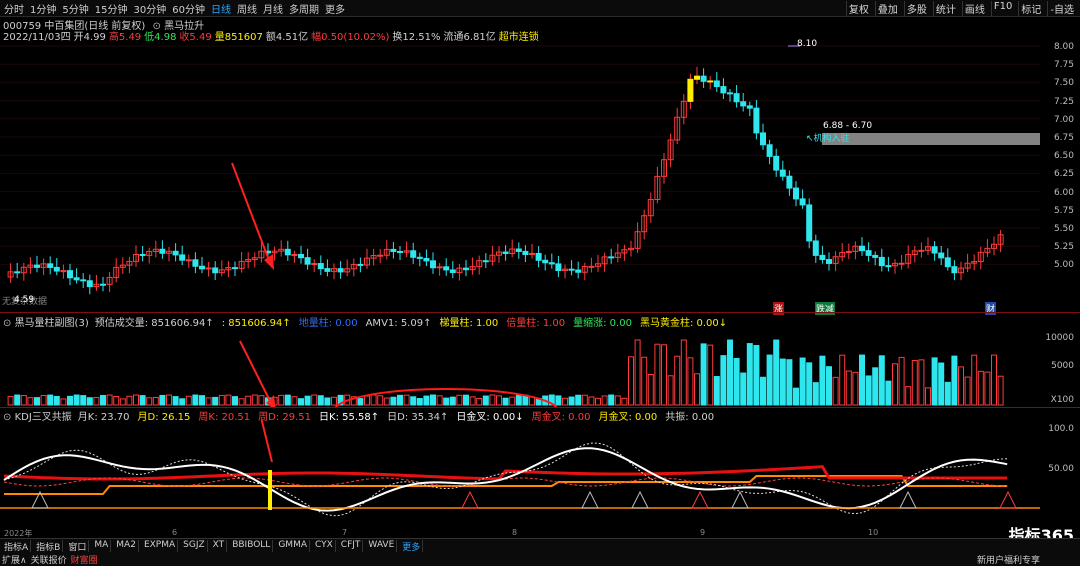  What do you see at coordinates (858, 8) in the screenshot?
I see `tool-button-0: 复权` at bounding box center [858, 8].